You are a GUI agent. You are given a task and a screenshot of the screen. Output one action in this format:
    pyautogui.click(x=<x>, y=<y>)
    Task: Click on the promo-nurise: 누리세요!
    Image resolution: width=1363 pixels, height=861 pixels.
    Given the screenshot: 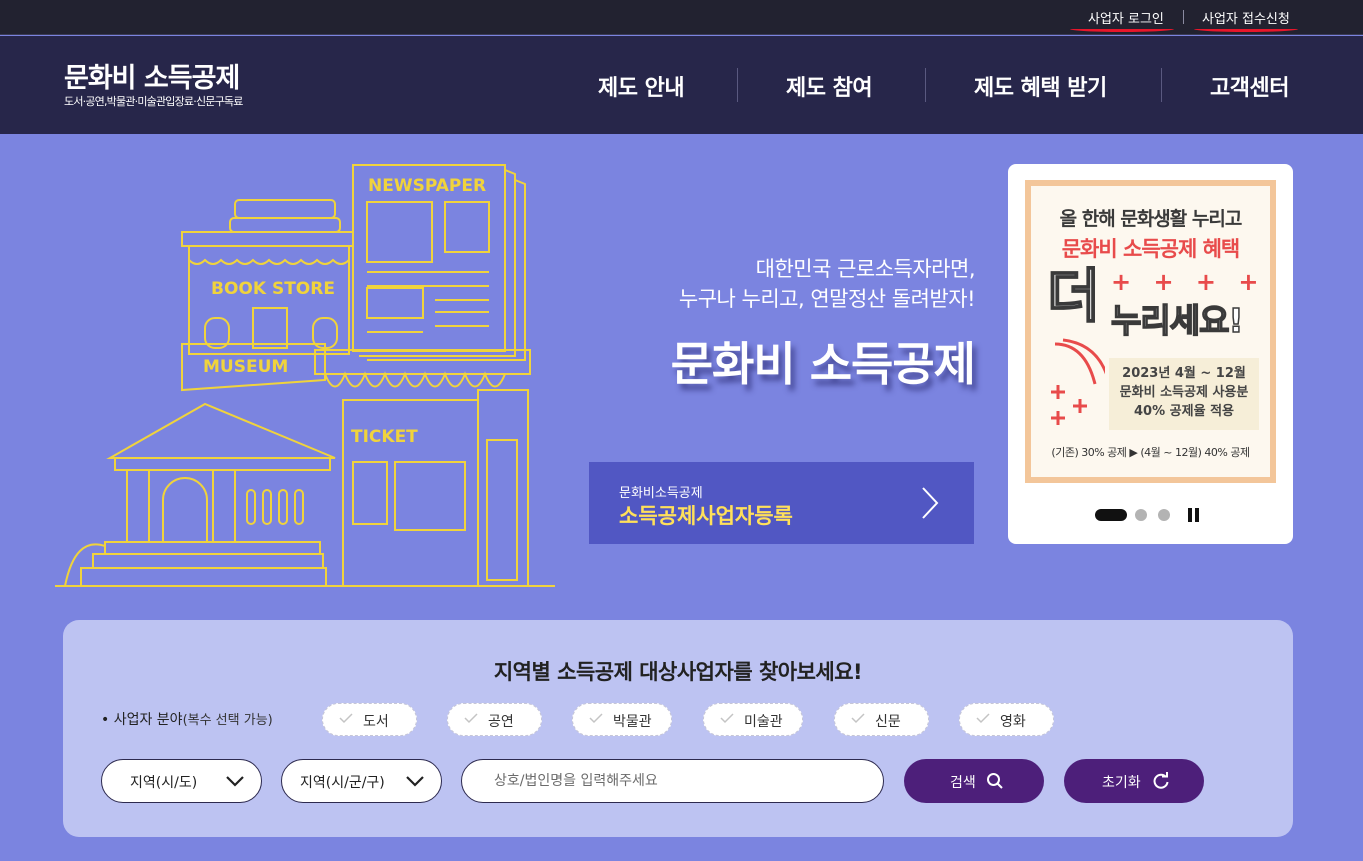 What is the action you would take?
    pyautogui.click(x=1177, y=320)
    